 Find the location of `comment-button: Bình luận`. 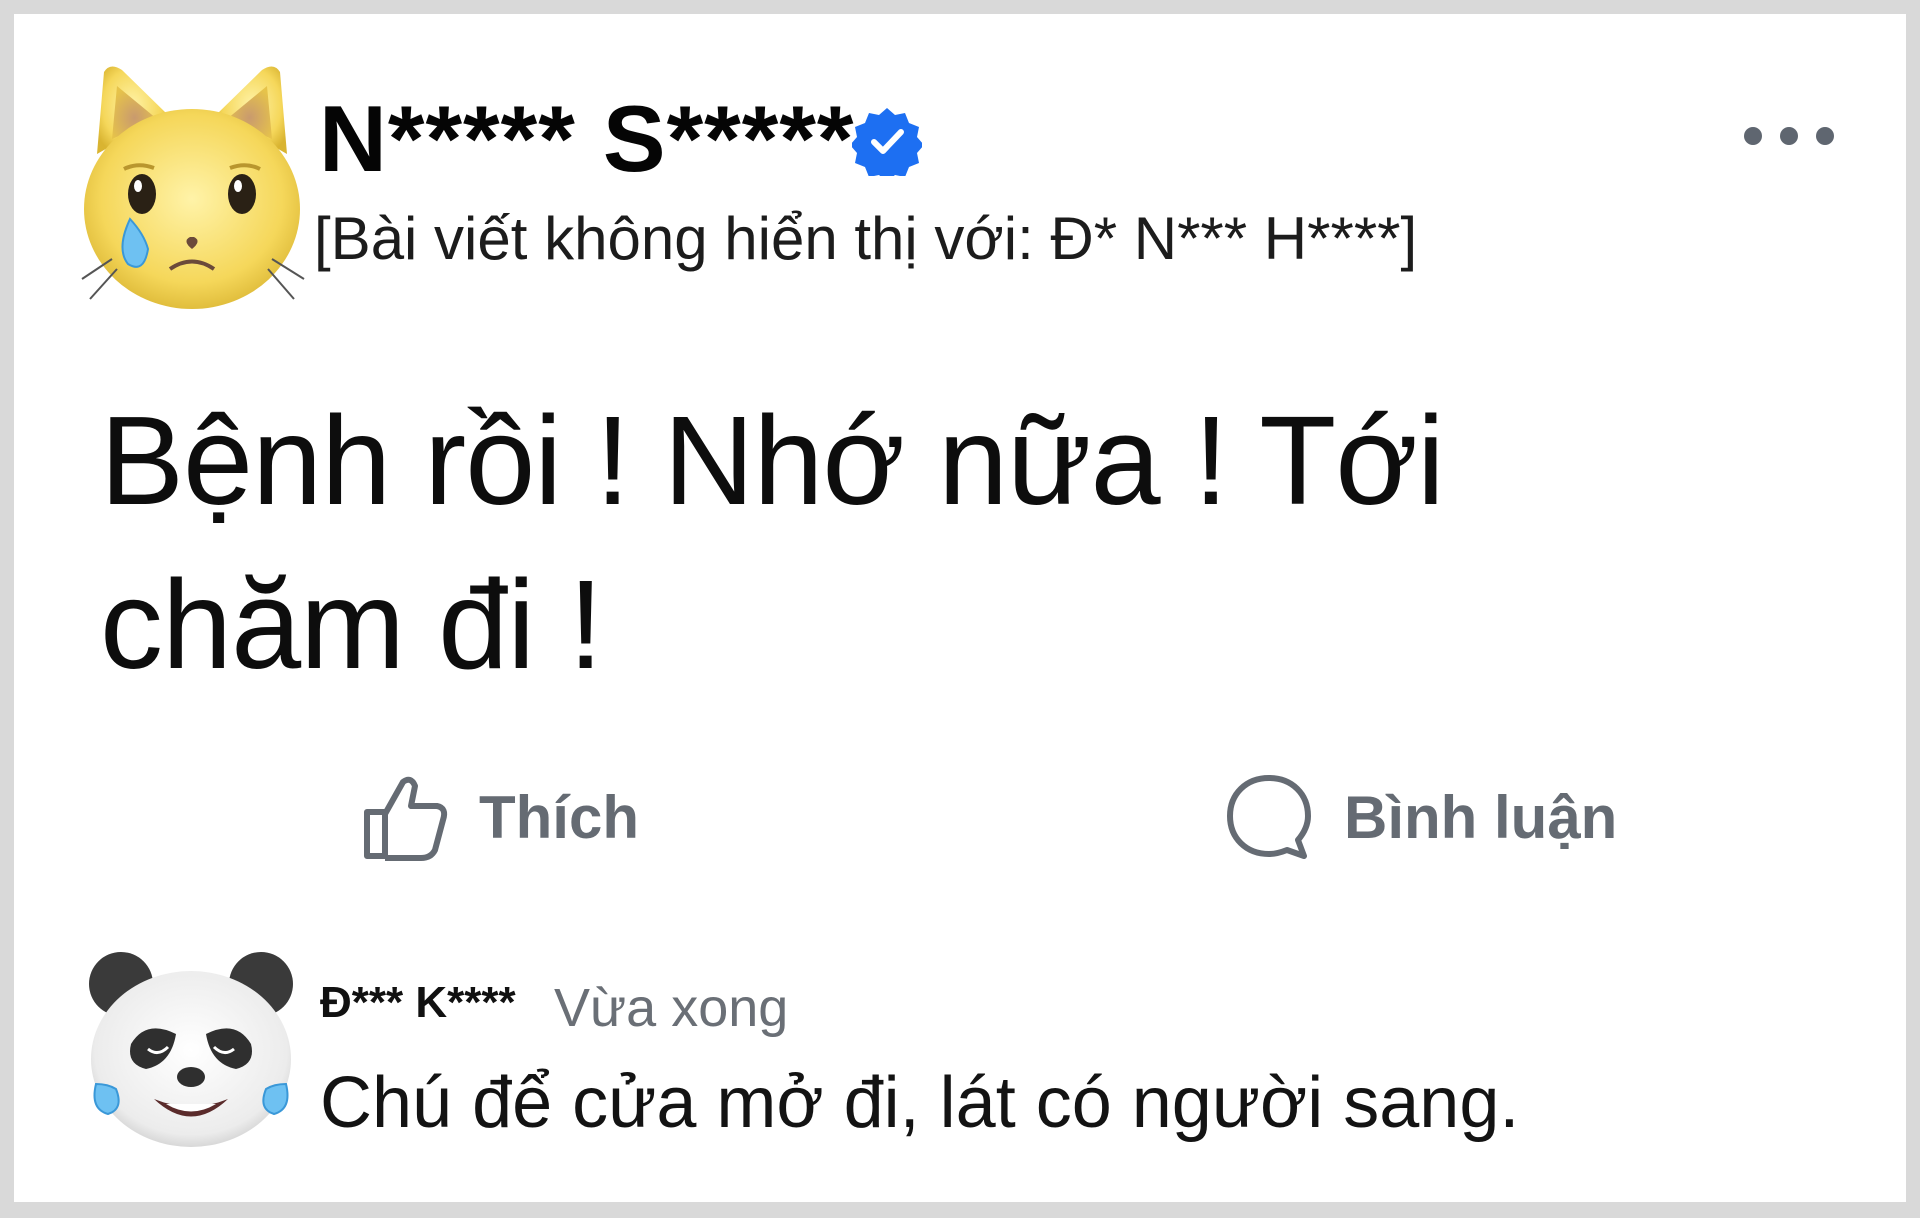

comment-button: Bình luận is located at coordinates (1420, 817).